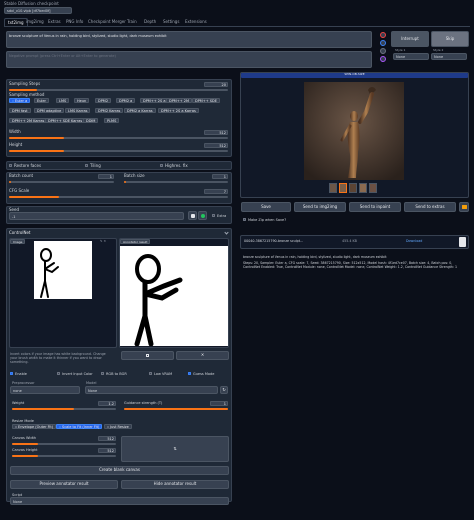  What do you see at coordinates (64, 484) in the screenshot?
I see `preview-annotator-button: Preview annotator result` at bounding box center [64, 484].